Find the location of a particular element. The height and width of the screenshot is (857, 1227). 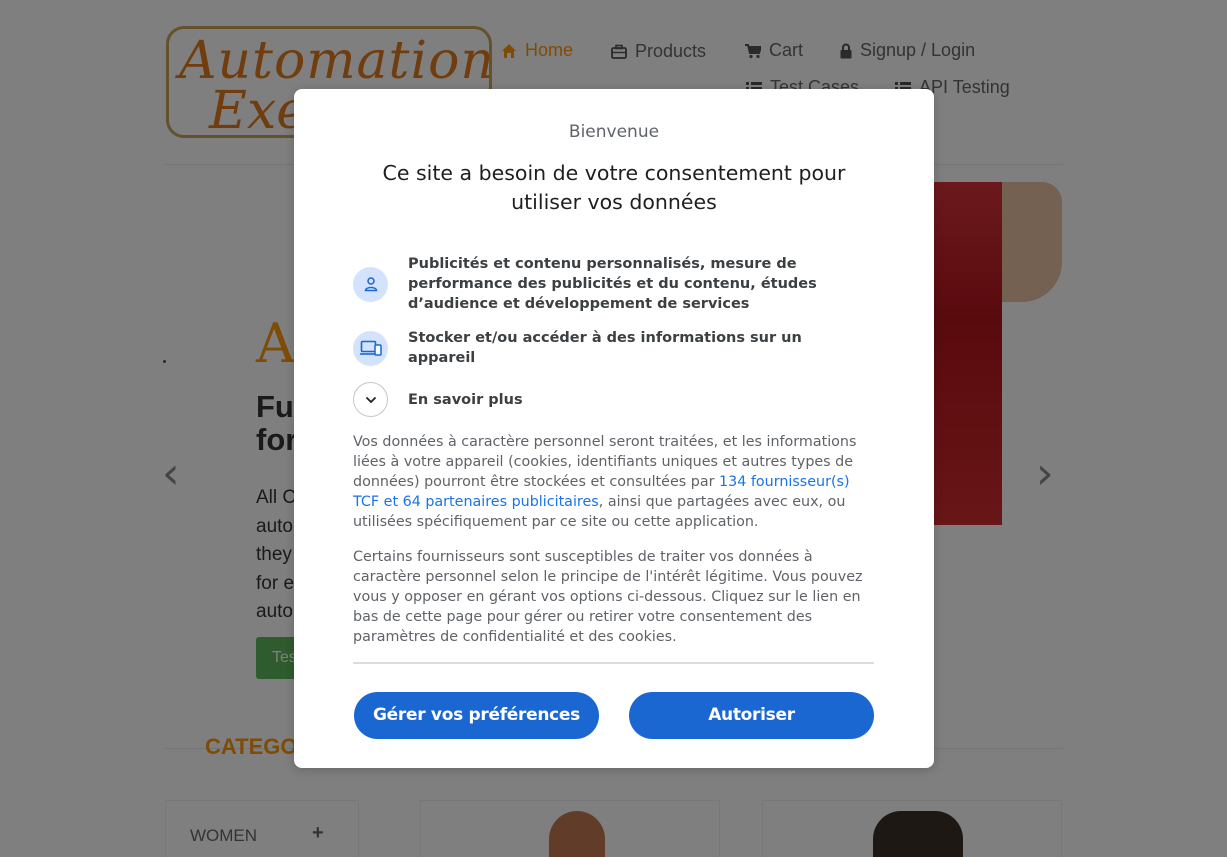

chevron-down-icon is located at coordinates (370, 399).